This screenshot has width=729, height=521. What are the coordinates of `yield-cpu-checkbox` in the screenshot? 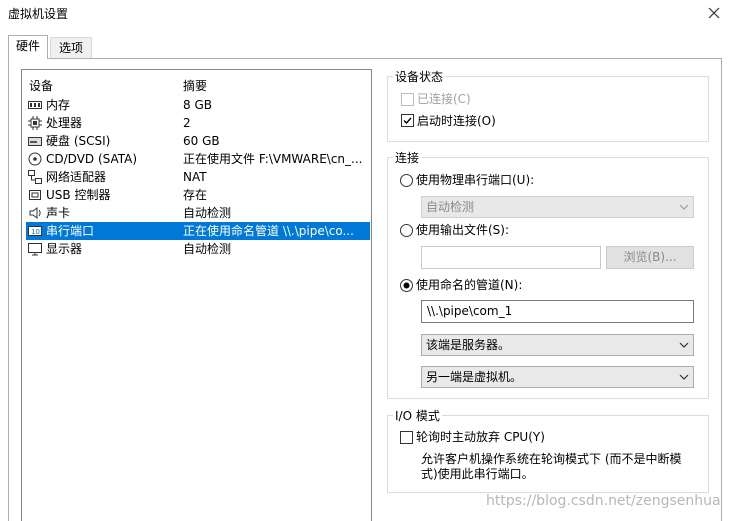 It's located at (406, 437).